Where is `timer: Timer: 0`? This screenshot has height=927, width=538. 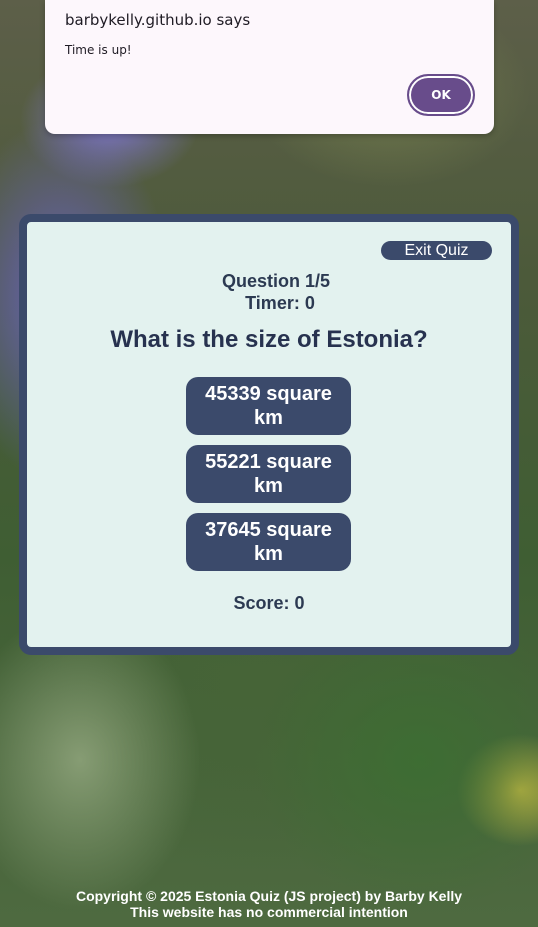 timer: Timer: 0 is located at coordinates (280, 303).